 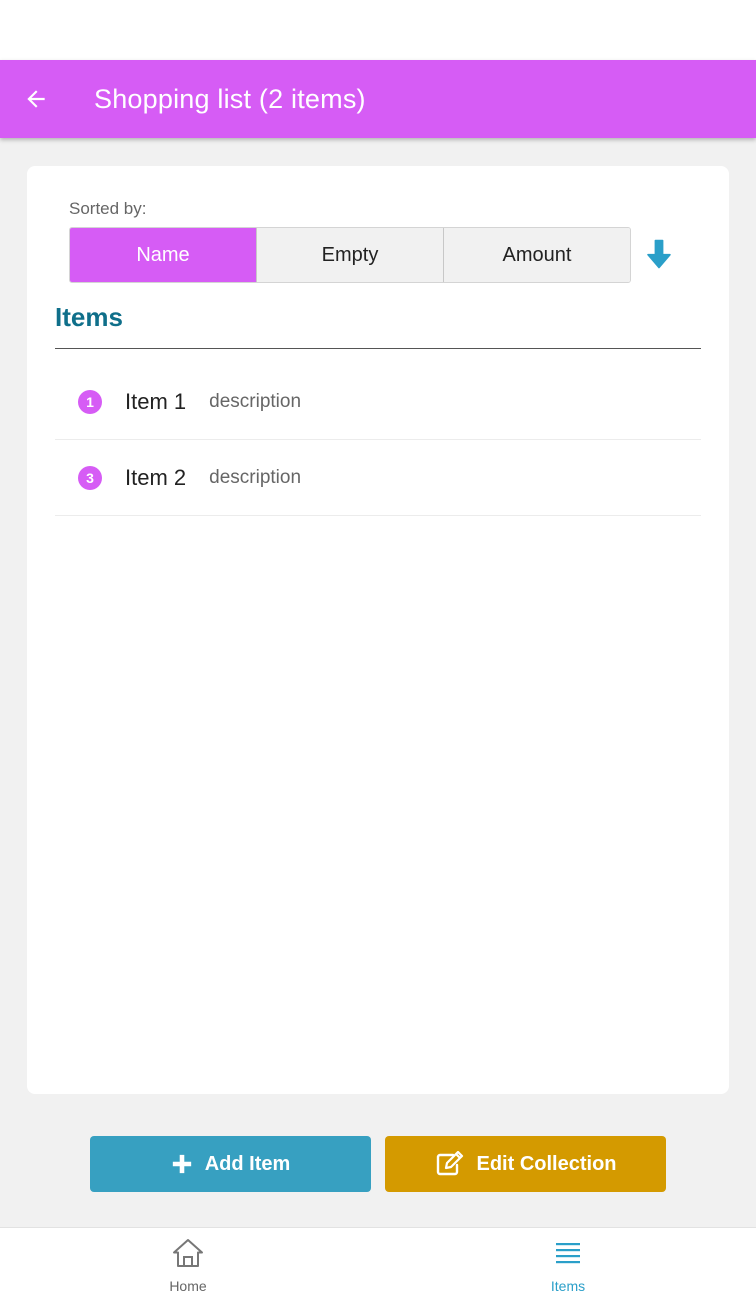 I want to click on nav-items: Items, so click(x=568, y=1262).